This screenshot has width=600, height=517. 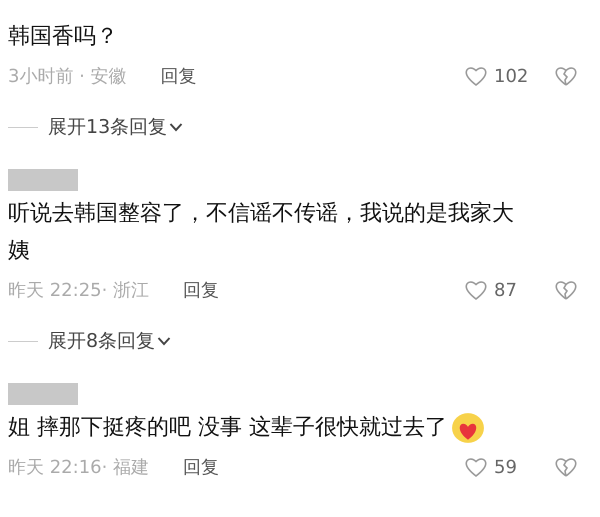 What do you see at coordinates (110, 341) in the screenshot?
I see `expand-replies-button: 展开8条回复` at bounding box center [110, 341].